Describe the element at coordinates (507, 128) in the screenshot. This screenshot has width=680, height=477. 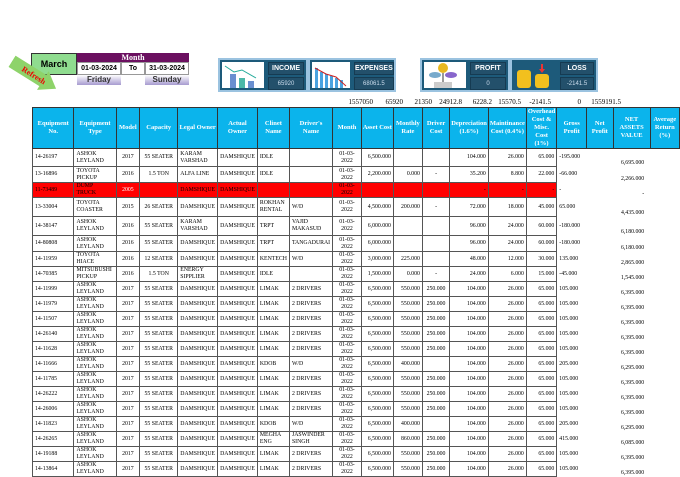
I see `header-maintenance-cost: Maintinance Cost (0.4%)` at that location.